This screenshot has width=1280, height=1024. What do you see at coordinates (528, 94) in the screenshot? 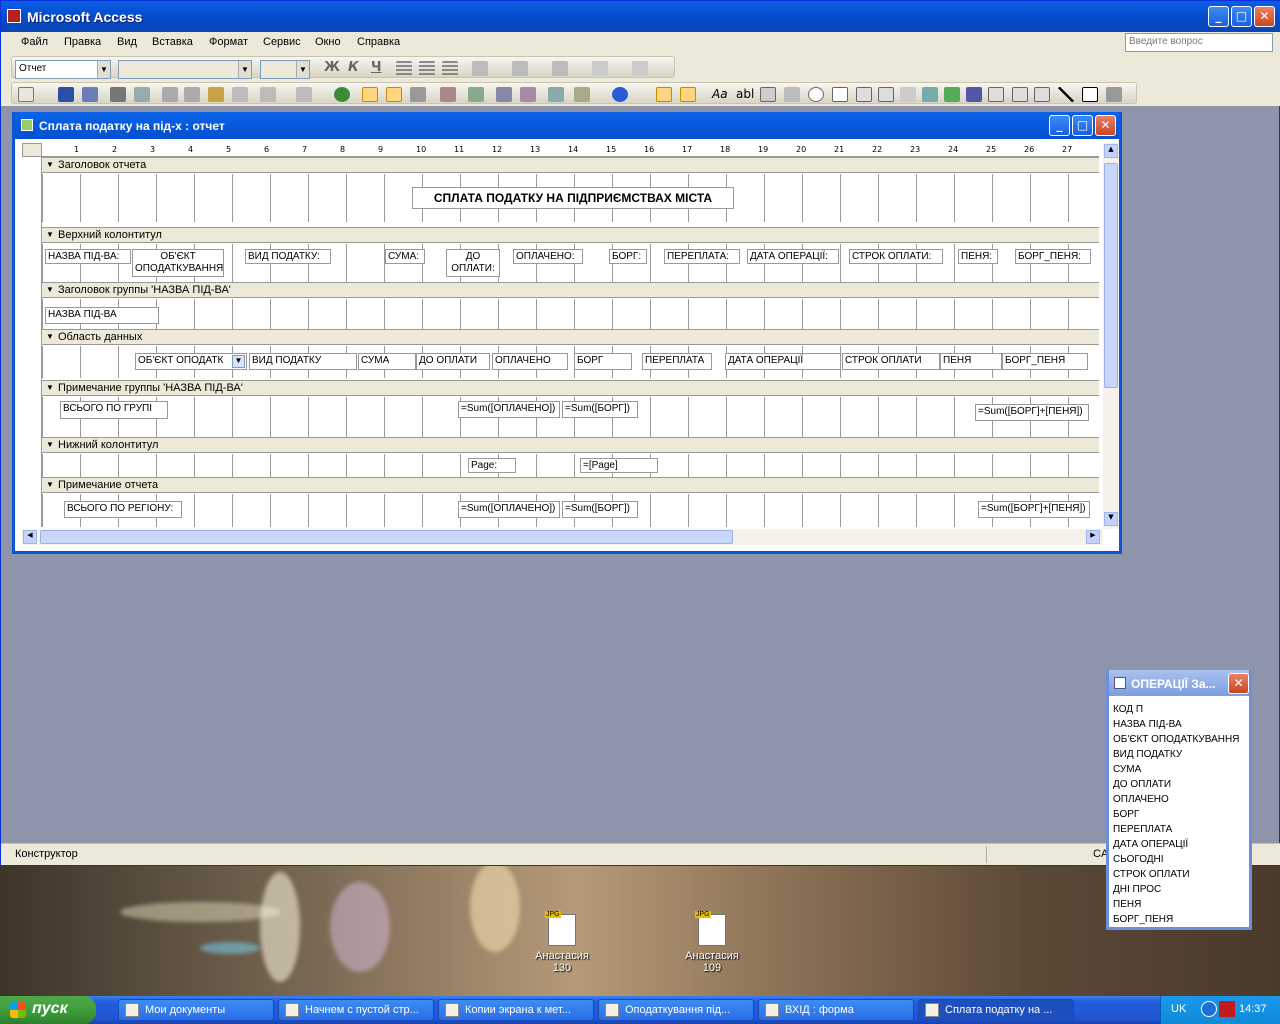
I see `builder-icon` at bounding box center [528, 94].